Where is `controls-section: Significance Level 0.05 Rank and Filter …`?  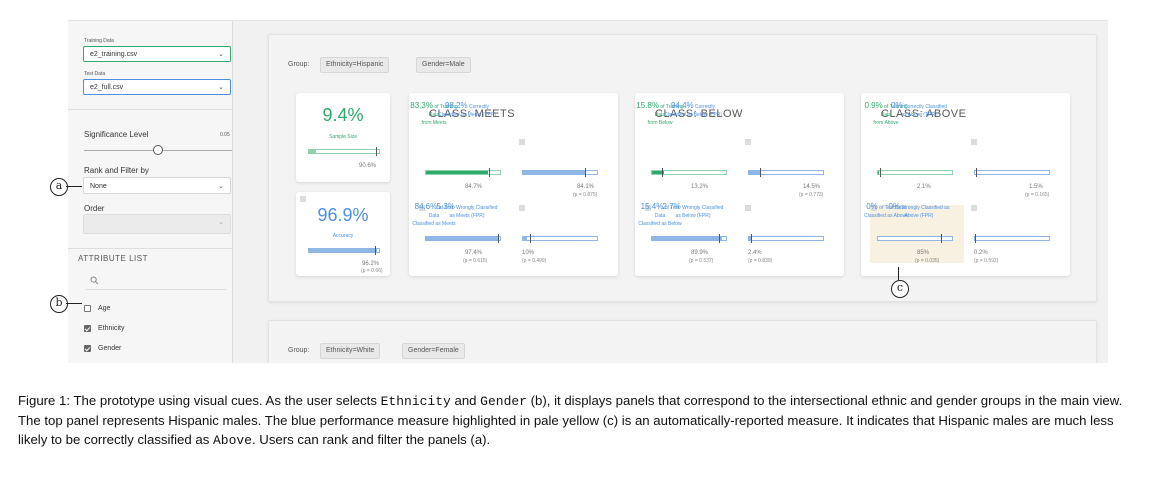 controls-section: Significance Level 0.05 Rank and Filter … is located at coordinates (150, 179).